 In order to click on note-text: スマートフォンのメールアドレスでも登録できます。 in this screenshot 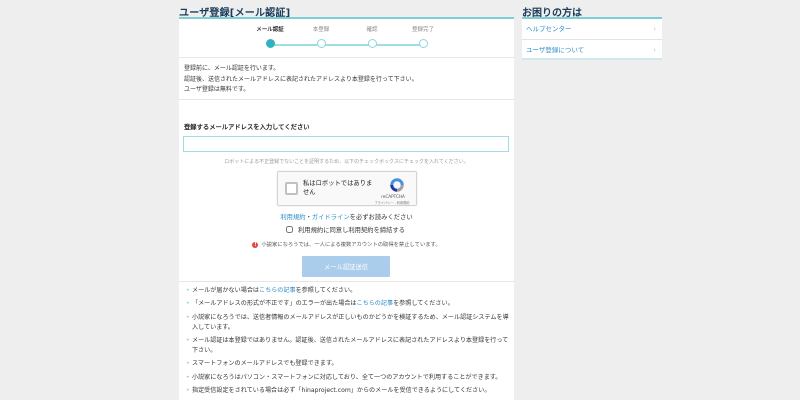, I will do `click(265, 364)`.